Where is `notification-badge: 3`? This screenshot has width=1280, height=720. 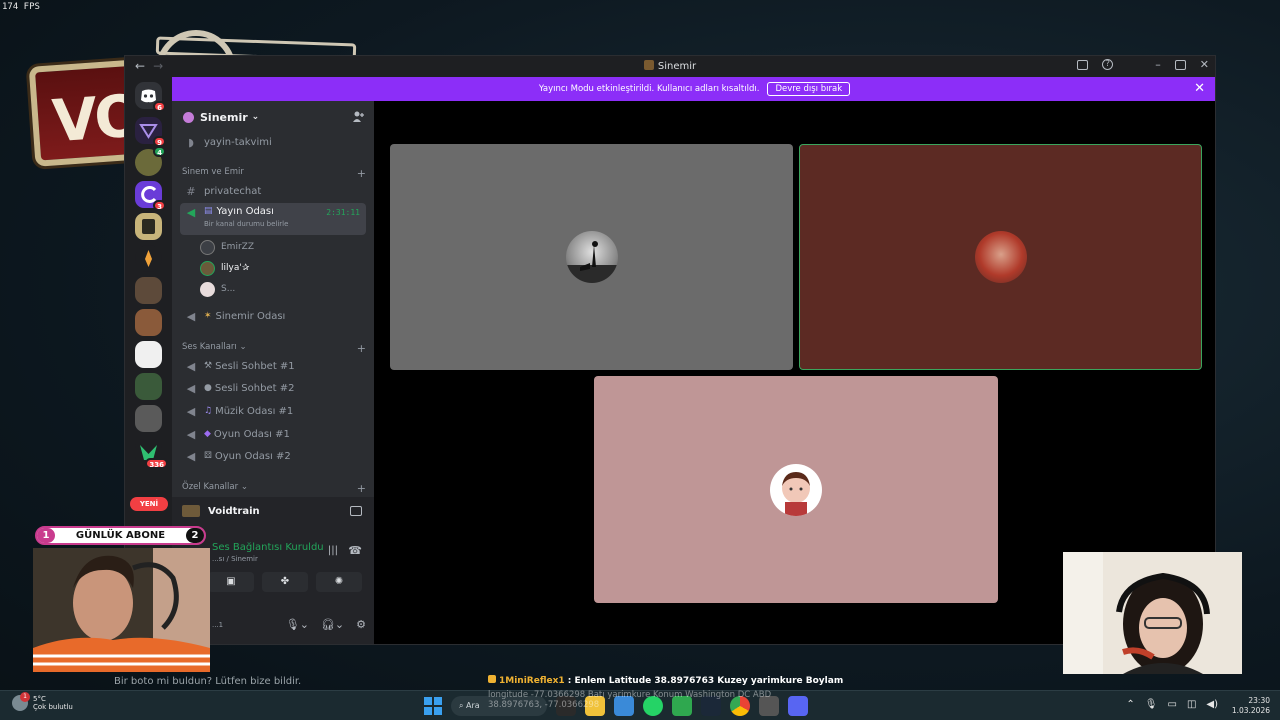
notification-badge: 3 is located at coordinates (159, 205).